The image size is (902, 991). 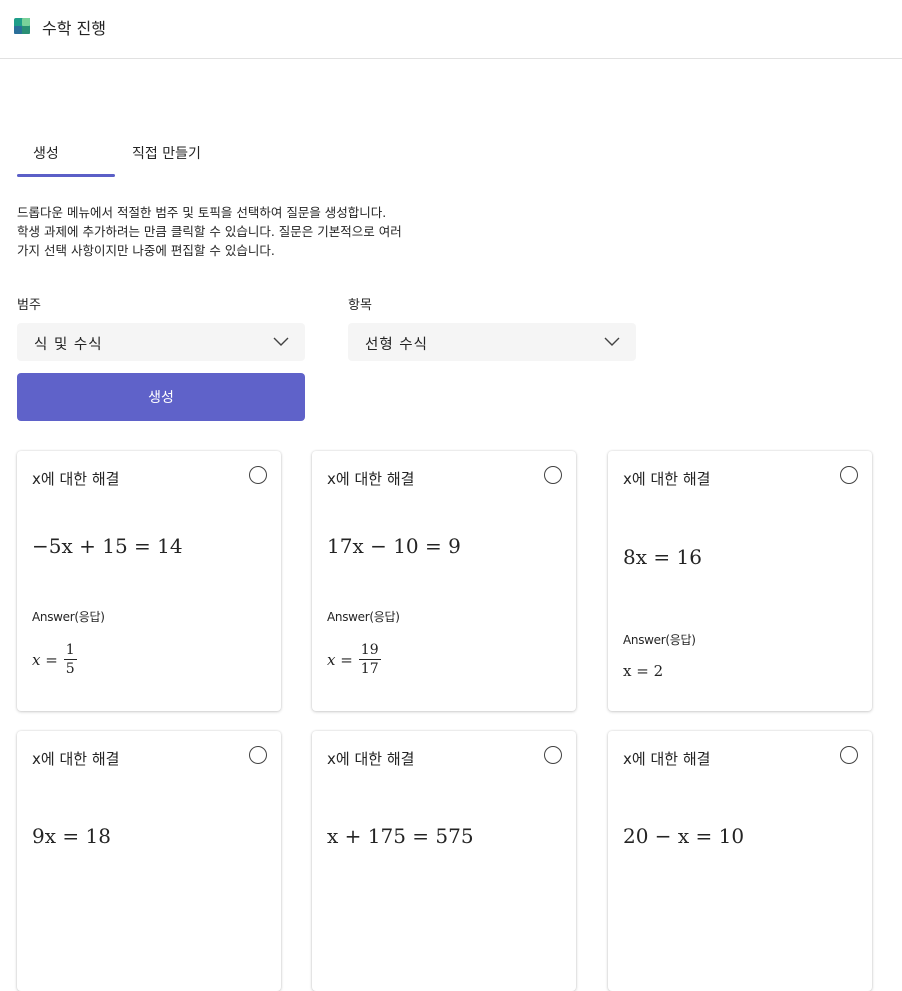 I want to click on topic-dropdown: 선형 수식, so click(x=492, y=342).